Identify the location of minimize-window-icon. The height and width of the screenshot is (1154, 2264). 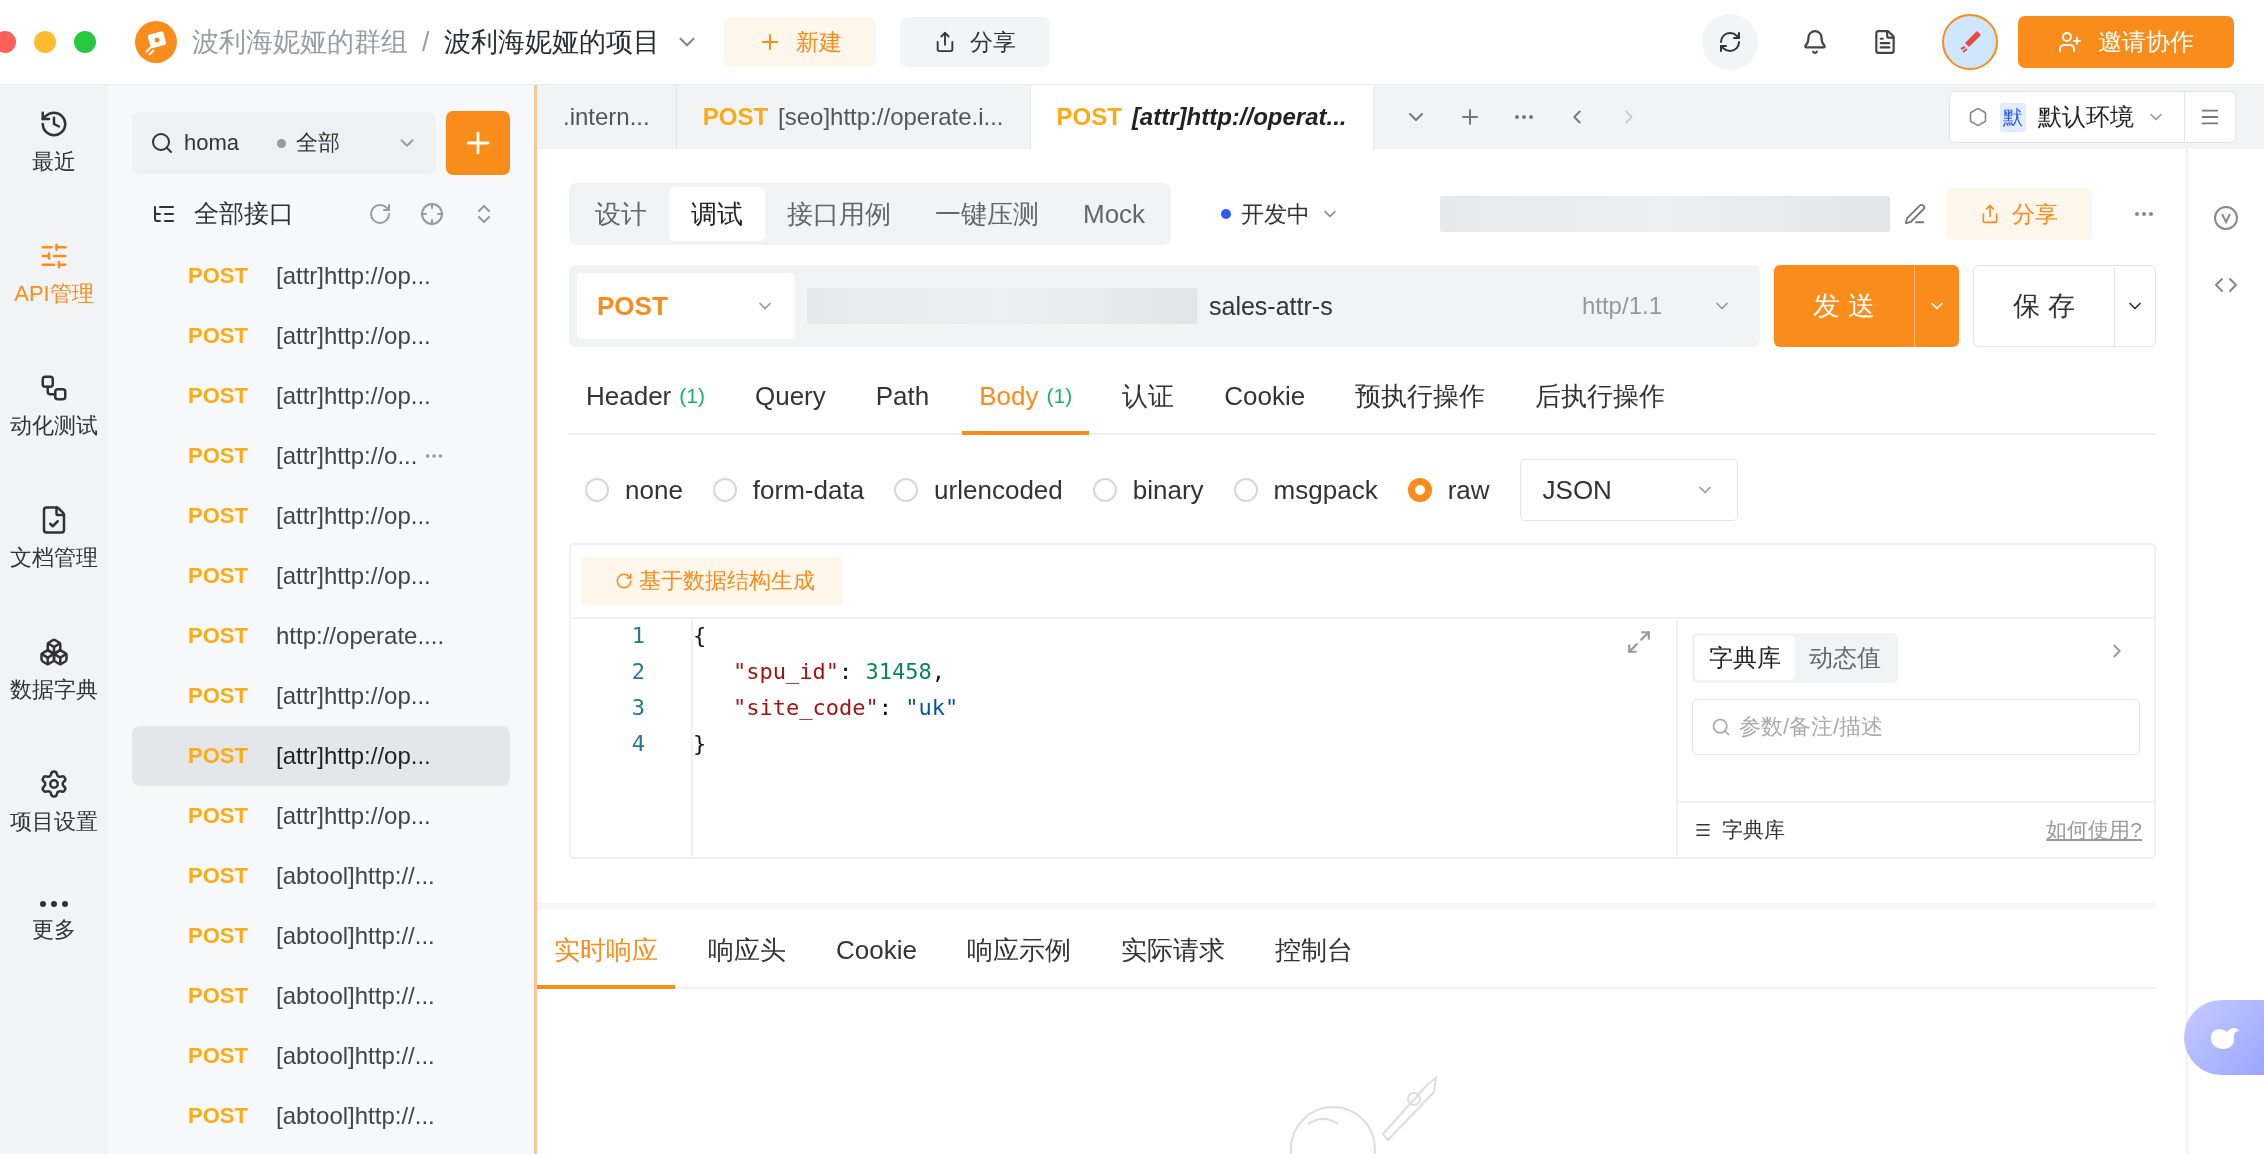
(45, 42).